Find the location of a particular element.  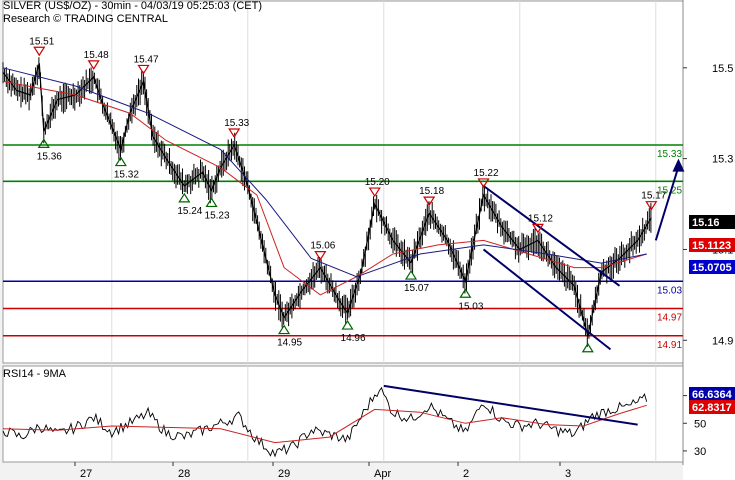

x-tick-label: Apr is located at coordinates (382, 474).